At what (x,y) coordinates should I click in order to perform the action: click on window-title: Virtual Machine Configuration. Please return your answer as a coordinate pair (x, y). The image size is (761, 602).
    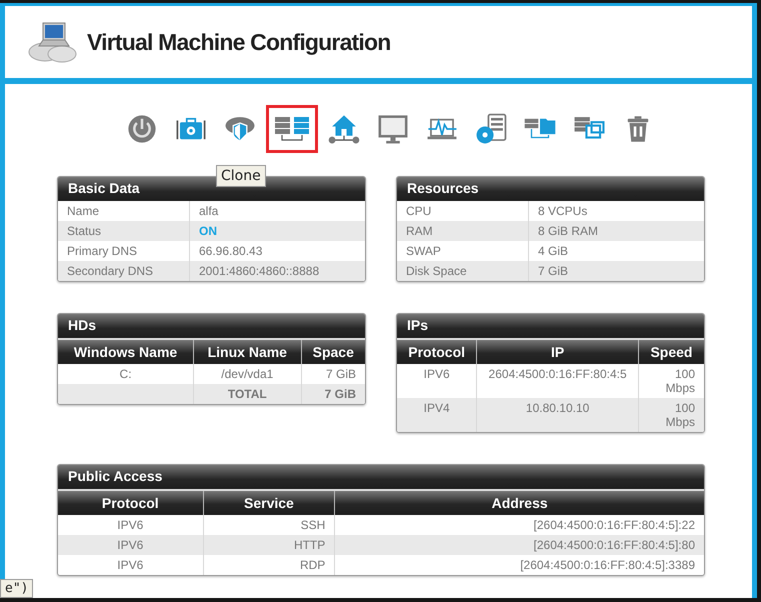
    Looking at the image, I should click on (239, 42).